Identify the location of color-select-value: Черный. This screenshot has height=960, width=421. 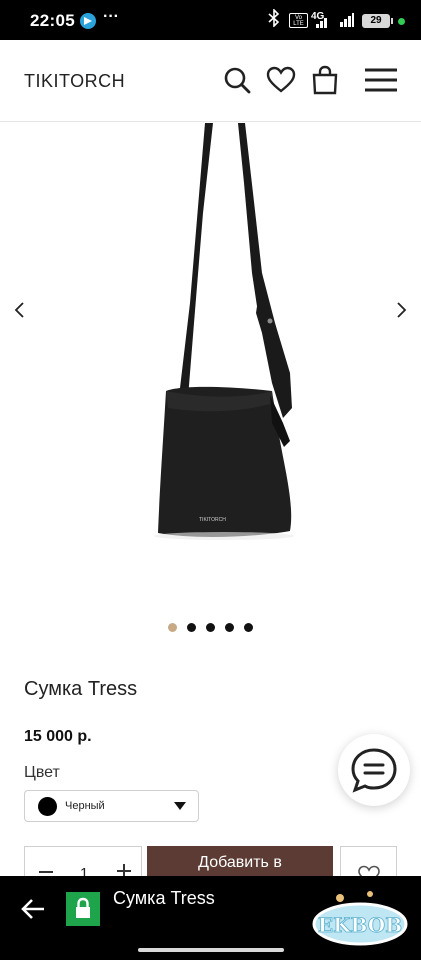
(85, 806).